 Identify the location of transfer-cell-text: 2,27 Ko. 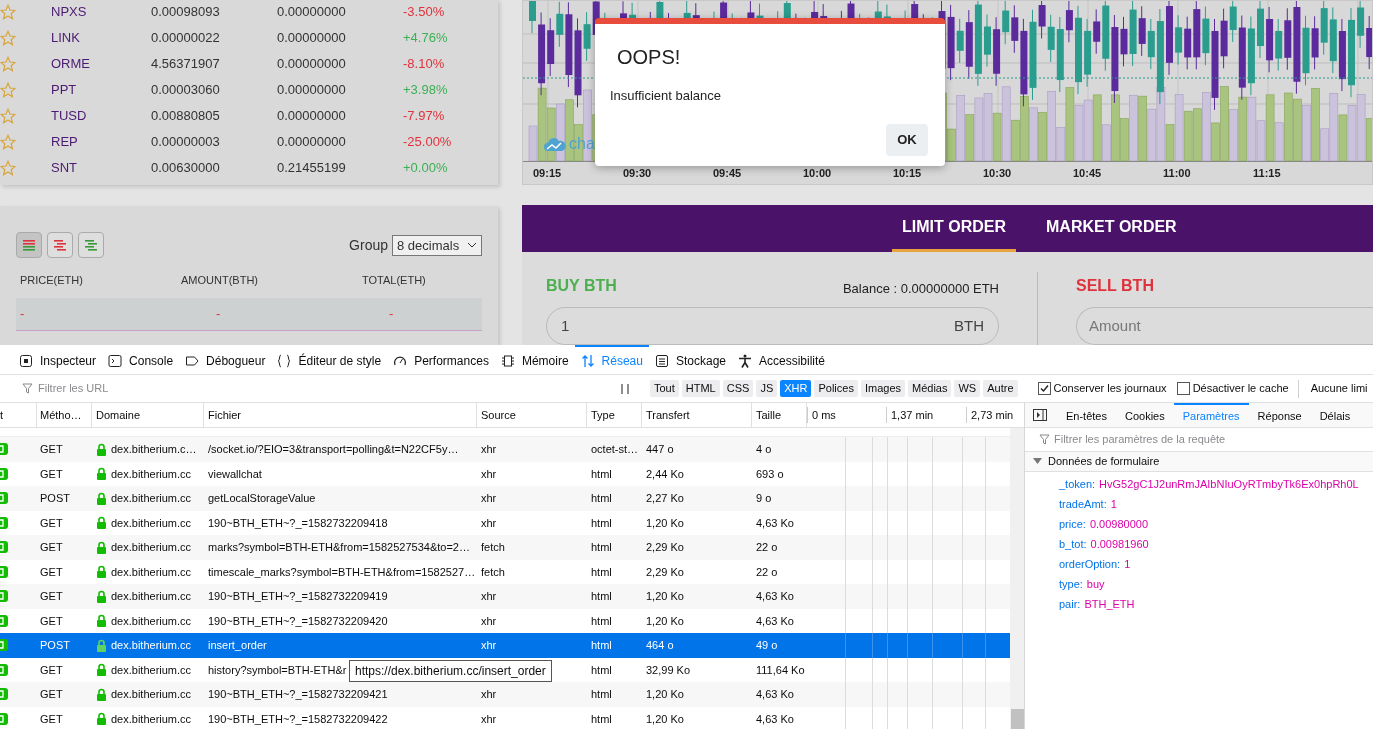
(665, 498).